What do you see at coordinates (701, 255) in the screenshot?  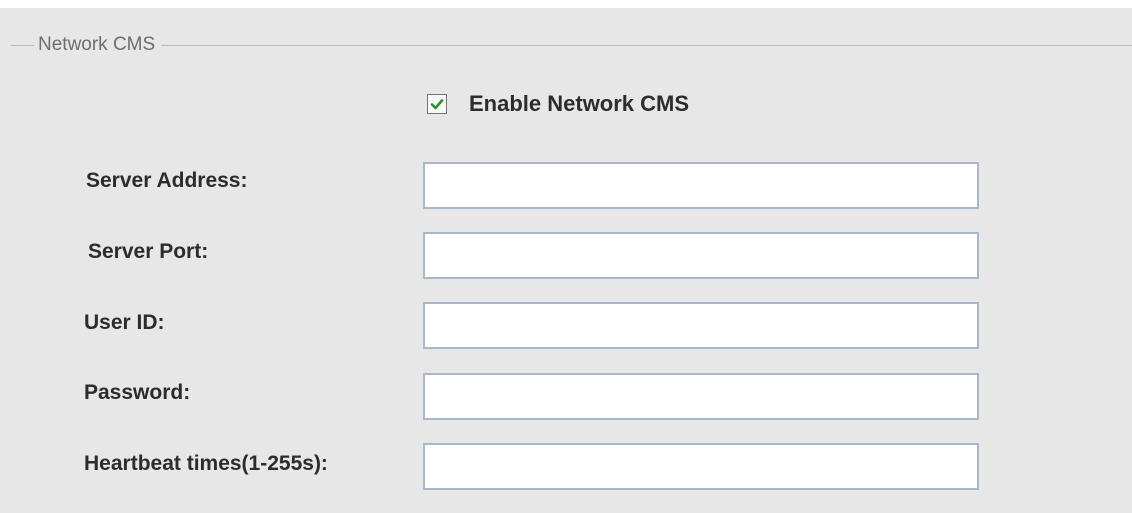 I see `server-port-input` at bounding box center [701, 255].